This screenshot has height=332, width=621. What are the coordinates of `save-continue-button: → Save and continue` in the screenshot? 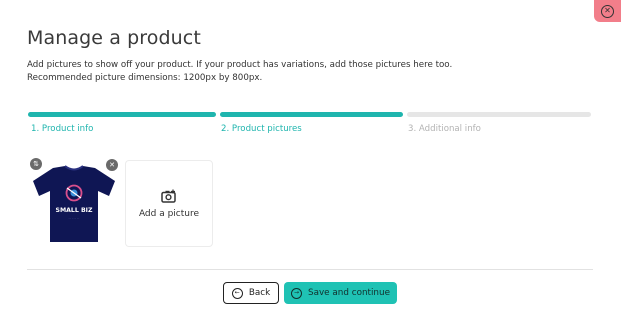 It's located at (340, 293).